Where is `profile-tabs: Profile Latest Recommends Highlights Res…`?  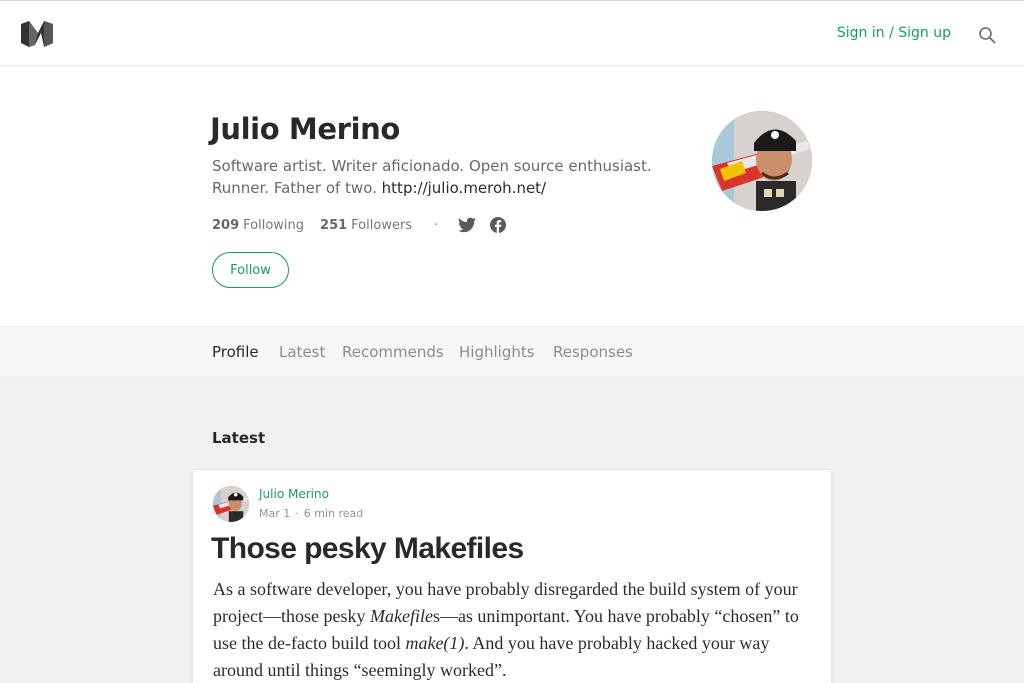
profile-tabs: Profile Latest Recommends Highlights Res… is located at coordinates (512, 351).